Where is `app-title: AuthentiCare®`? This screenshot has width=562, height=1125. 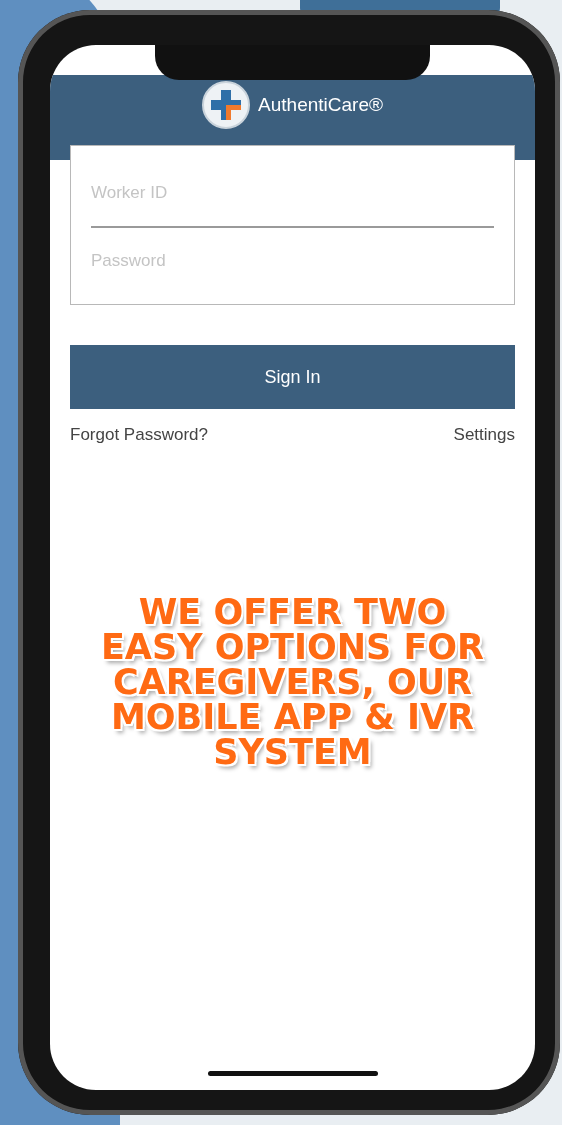
app-title: AuthentiCare® is located at coordinates (320, 105).